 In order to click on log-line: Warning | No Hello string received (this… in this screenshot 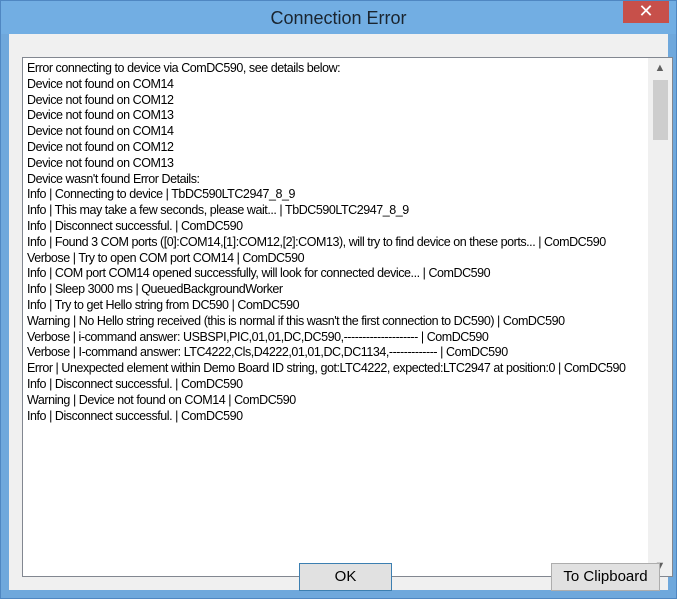, I will do `click(296, 320)`.